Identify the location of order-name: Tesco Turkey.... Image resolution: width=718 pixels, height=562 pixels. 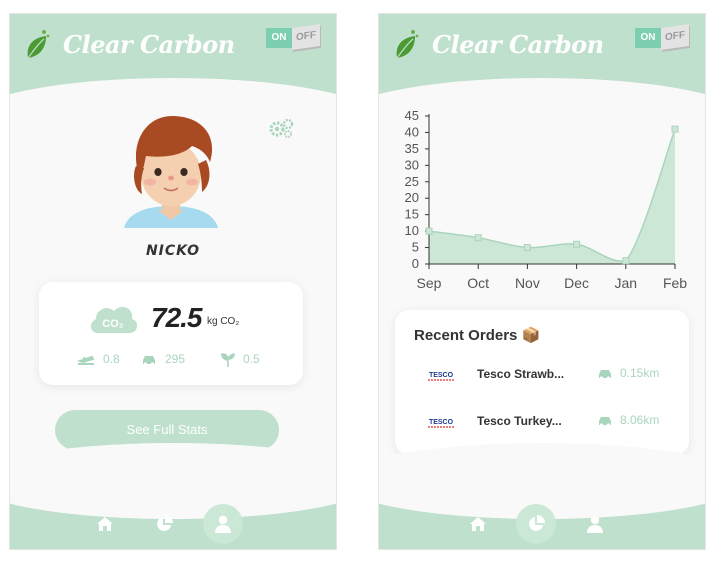
(519, 421).